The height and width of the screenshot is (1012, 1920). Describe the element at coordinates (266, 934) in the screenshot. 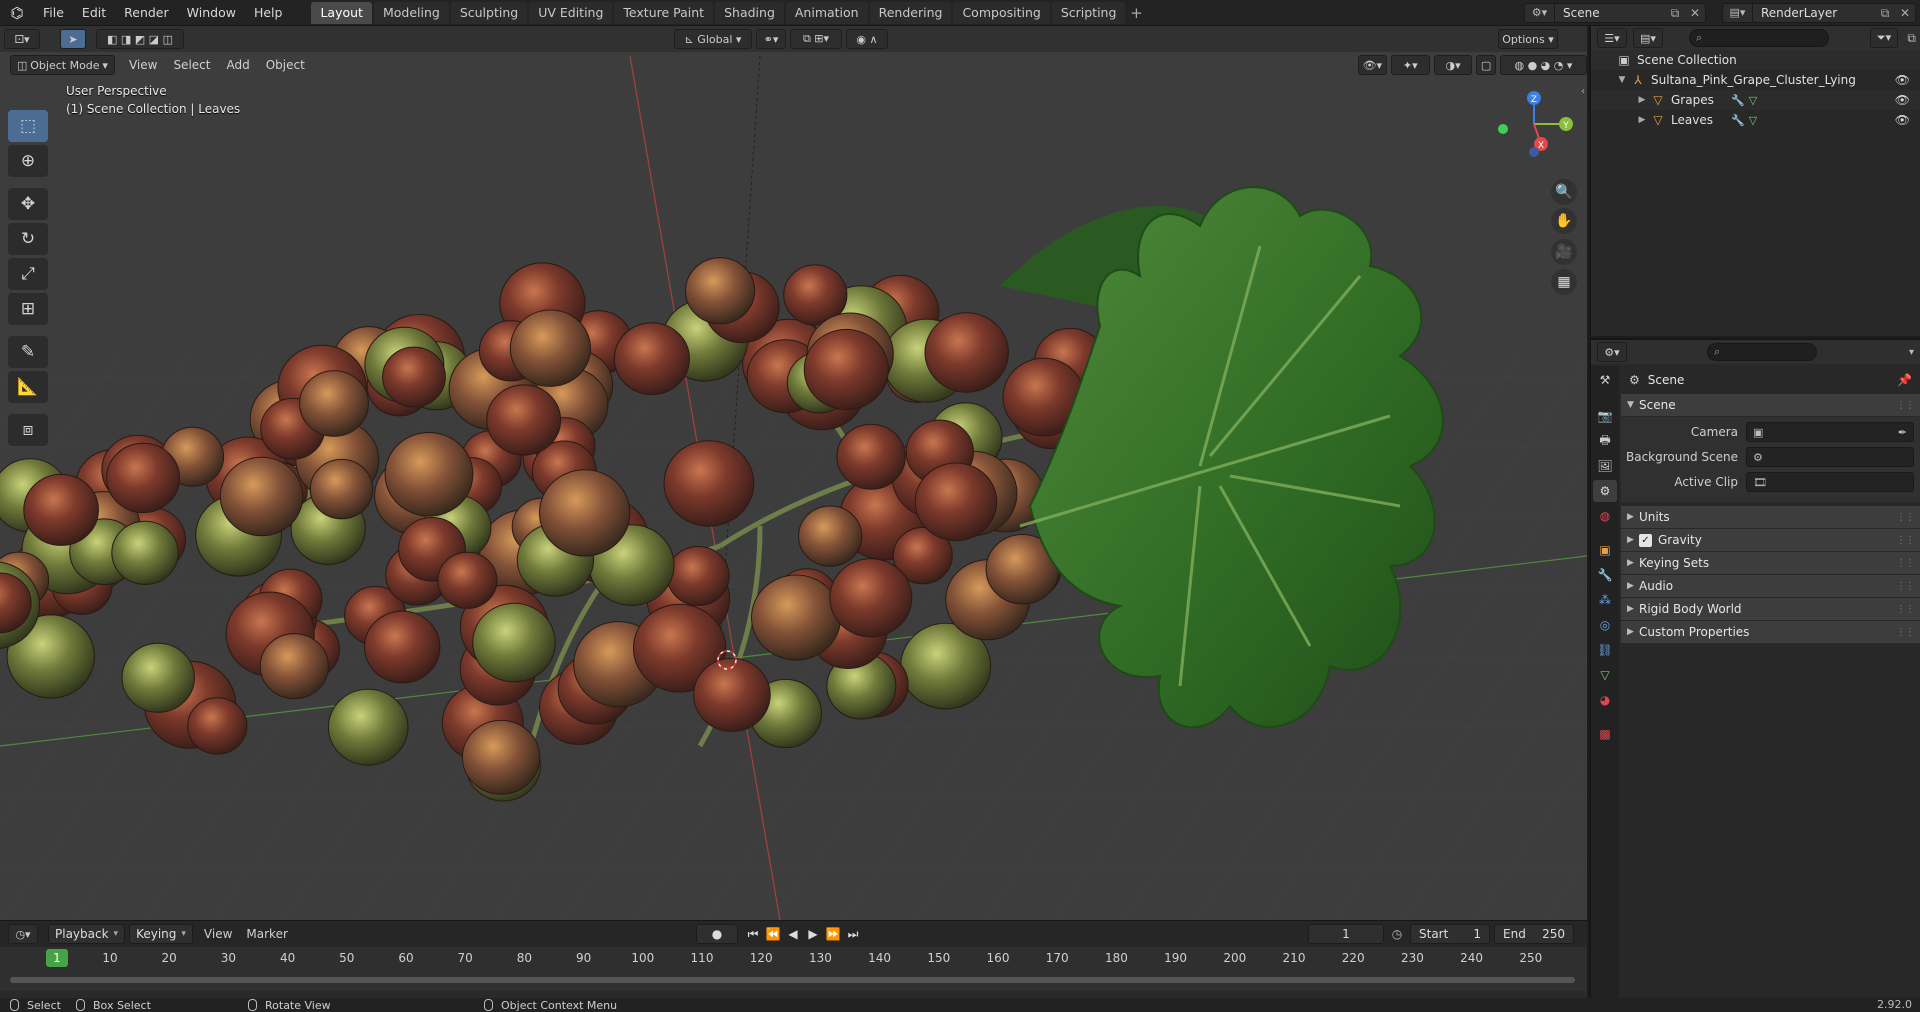

I see `timeline-menu-marker: Marker` at that location.